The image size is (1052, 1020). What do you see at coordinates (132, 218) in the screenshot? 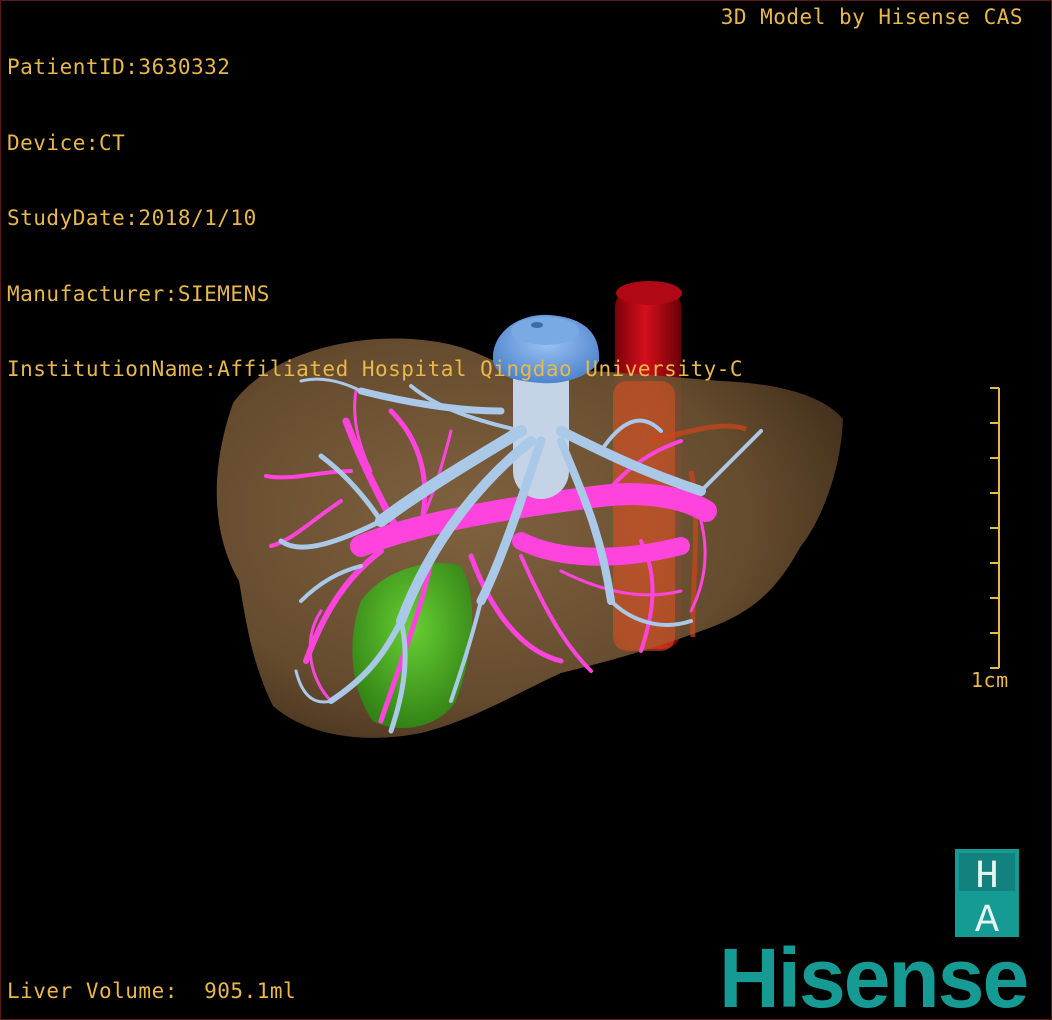
I see `study-date-label: StudyDate:2018/1/10` at bounding box center [132, 218].